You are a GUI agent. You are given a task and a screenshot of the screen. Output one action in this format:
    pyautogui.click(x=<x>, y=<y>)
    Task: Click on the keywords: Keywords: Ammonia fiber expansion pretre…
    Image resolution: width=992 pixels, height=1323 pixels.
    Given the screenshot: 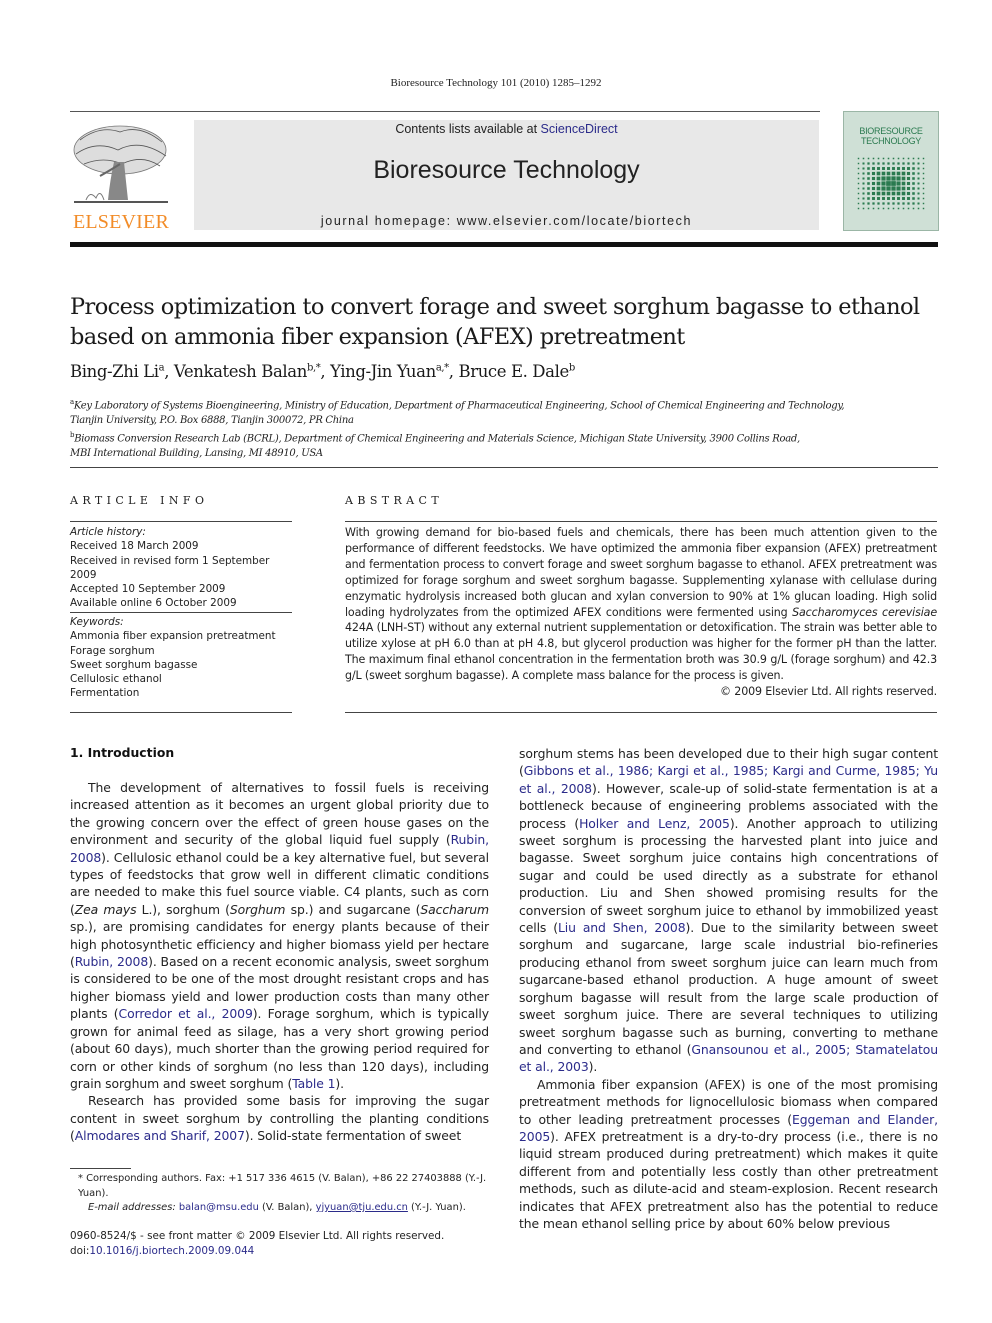 What is the action you would take?
    pyautogui.click(x=181, y=658)
    